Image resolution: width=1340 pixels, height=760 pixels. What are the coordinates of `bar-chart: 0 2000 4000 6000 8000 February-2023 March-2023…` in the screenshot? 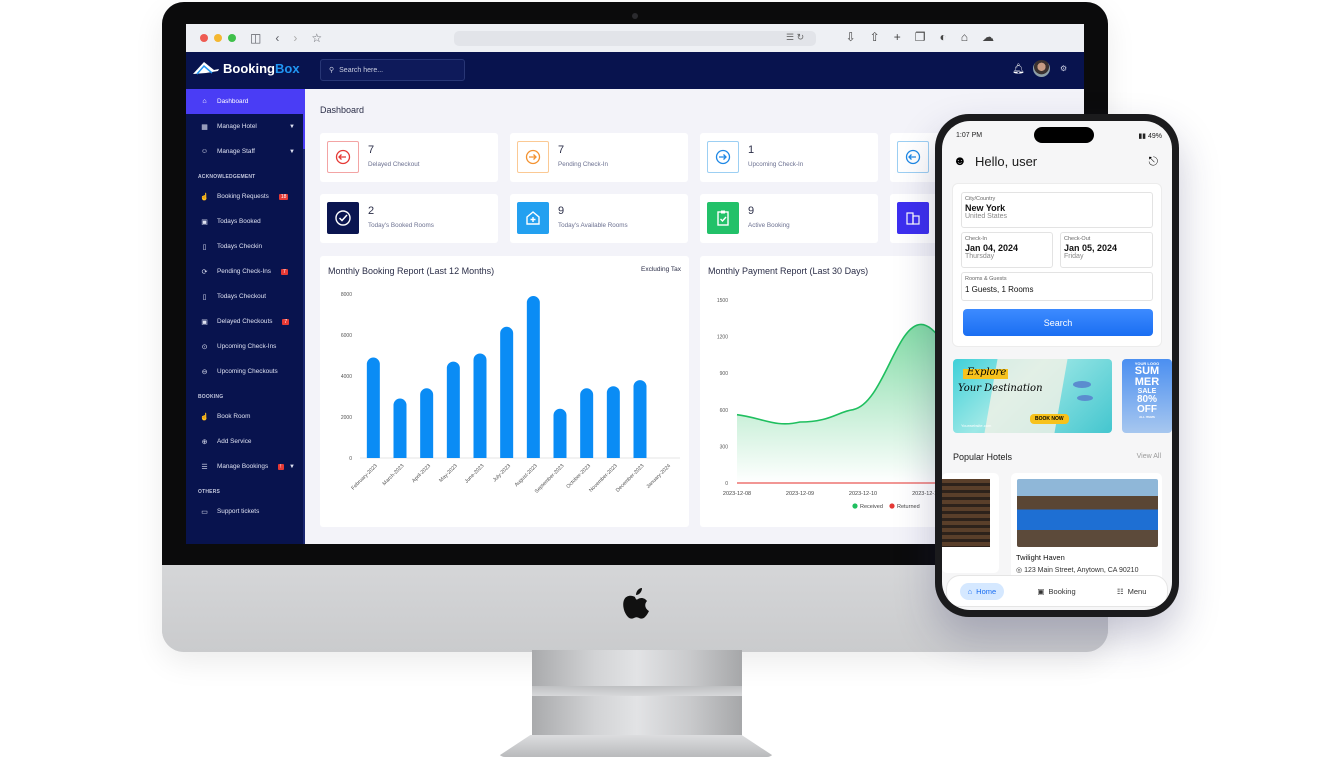 It's located at (510, 393).